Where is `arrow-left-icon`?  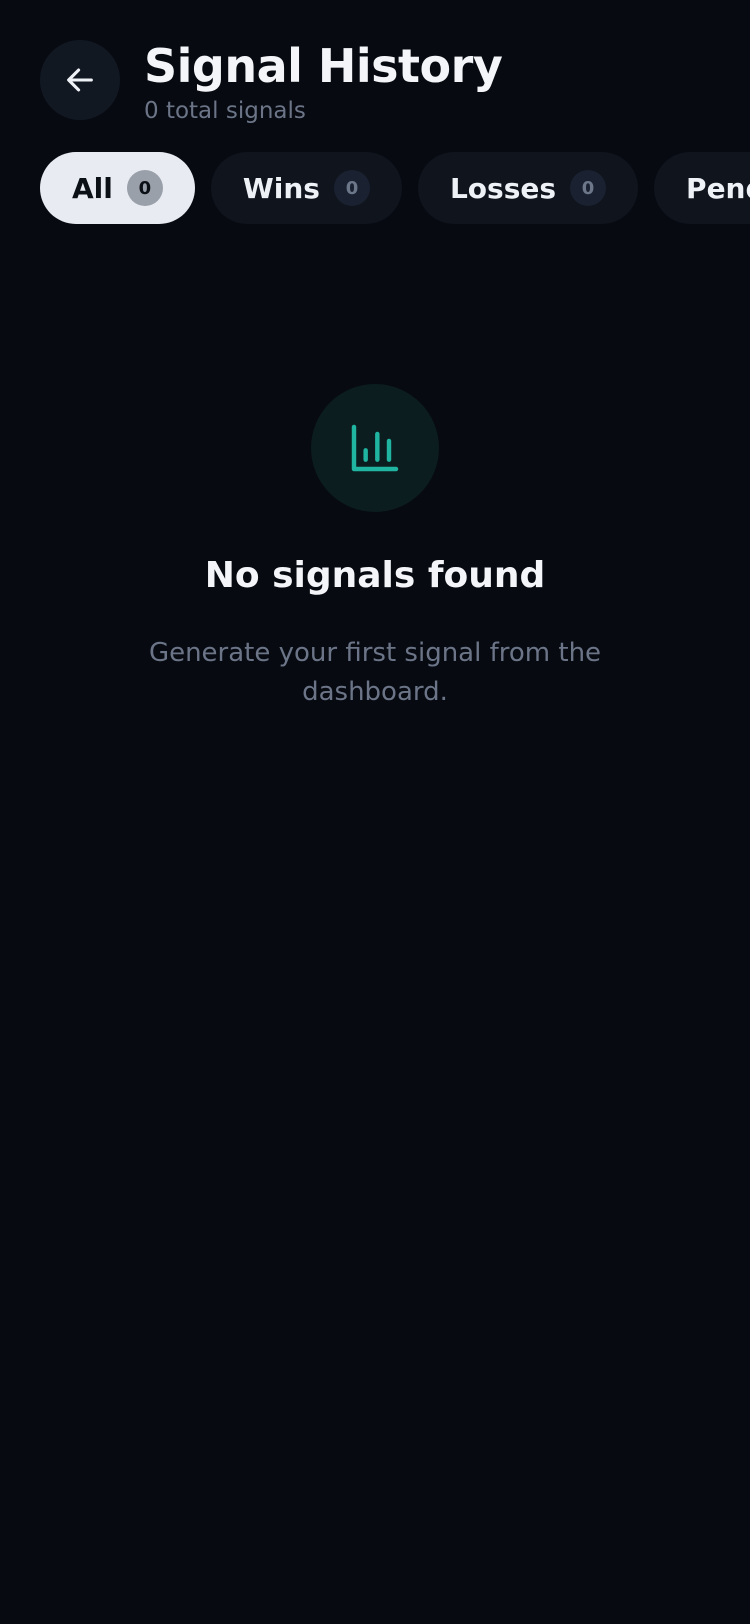
arrow-left-icon is located at coordinates (80, 80).